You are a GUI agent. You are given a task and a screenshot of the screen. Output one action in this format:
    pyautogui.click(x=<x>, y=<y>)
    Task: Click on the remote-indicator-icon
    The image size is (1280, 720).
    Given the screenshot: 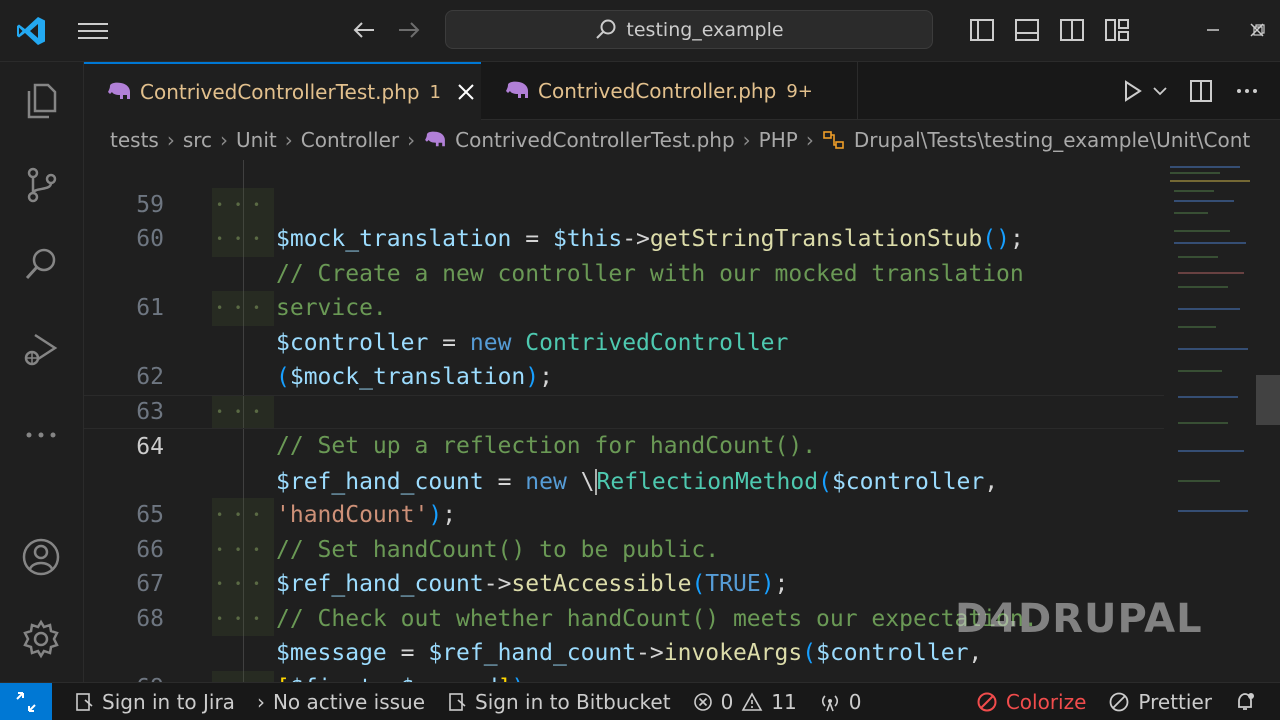 What is the action you would take?
    pyautogui.click(x=26, y=701)
    